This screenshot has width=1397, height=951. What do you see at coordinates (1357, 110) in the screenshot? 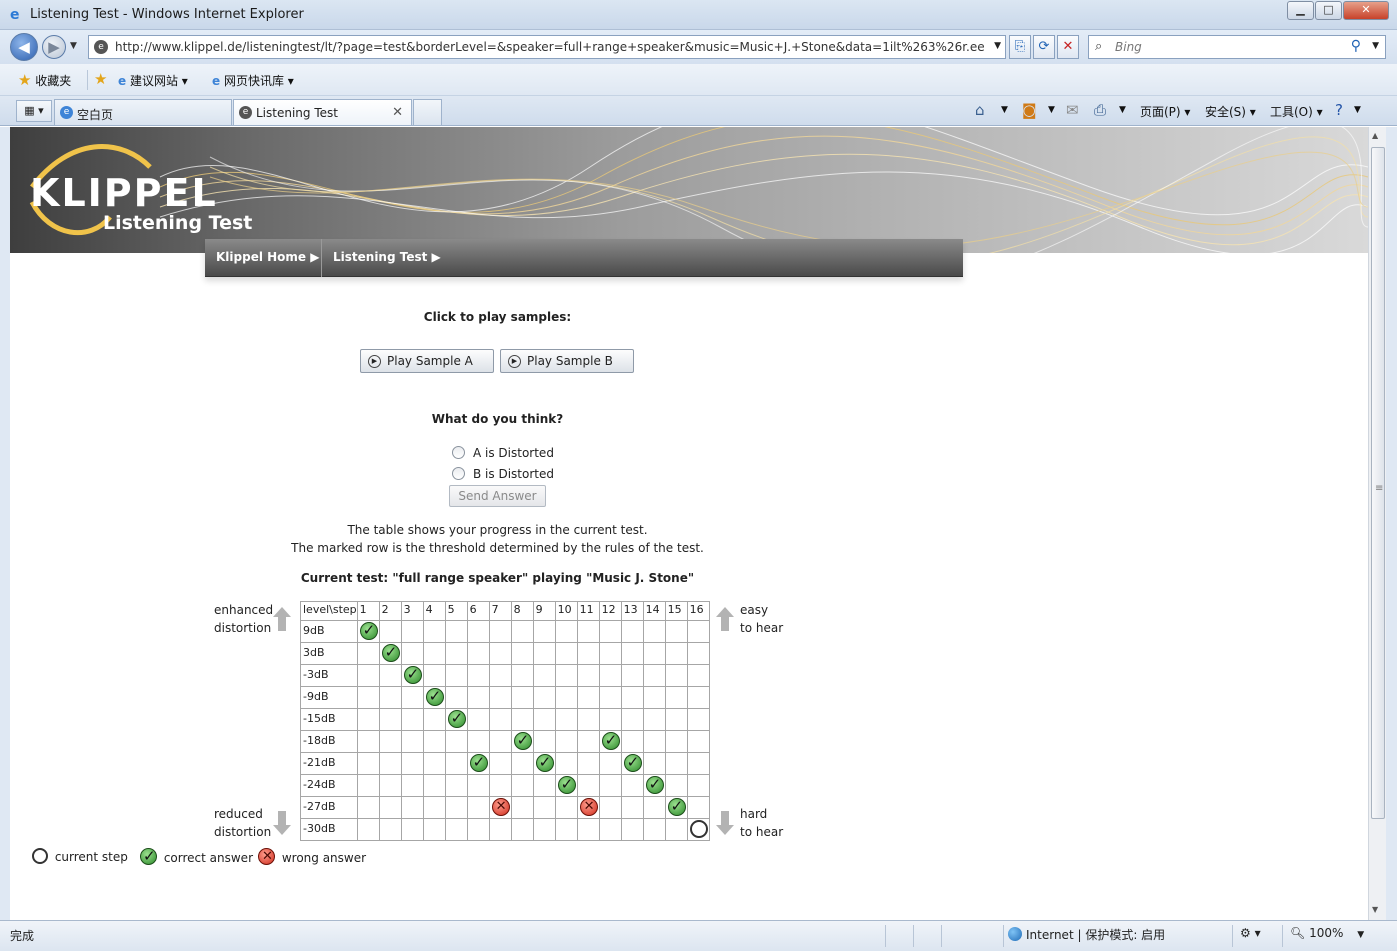
I see `help-dropdown-icon: ▼` at bounding box center [1357, 110].